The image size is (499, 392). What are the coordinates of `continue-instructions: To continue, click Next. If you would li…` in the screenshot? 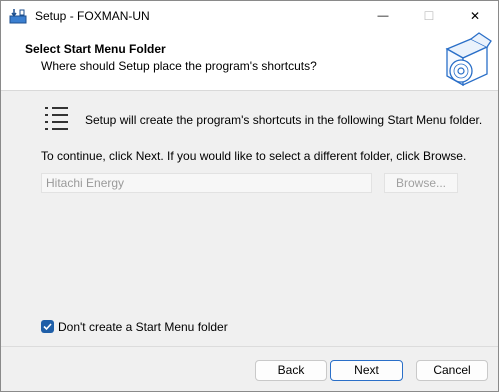 It's located at (254, 156).